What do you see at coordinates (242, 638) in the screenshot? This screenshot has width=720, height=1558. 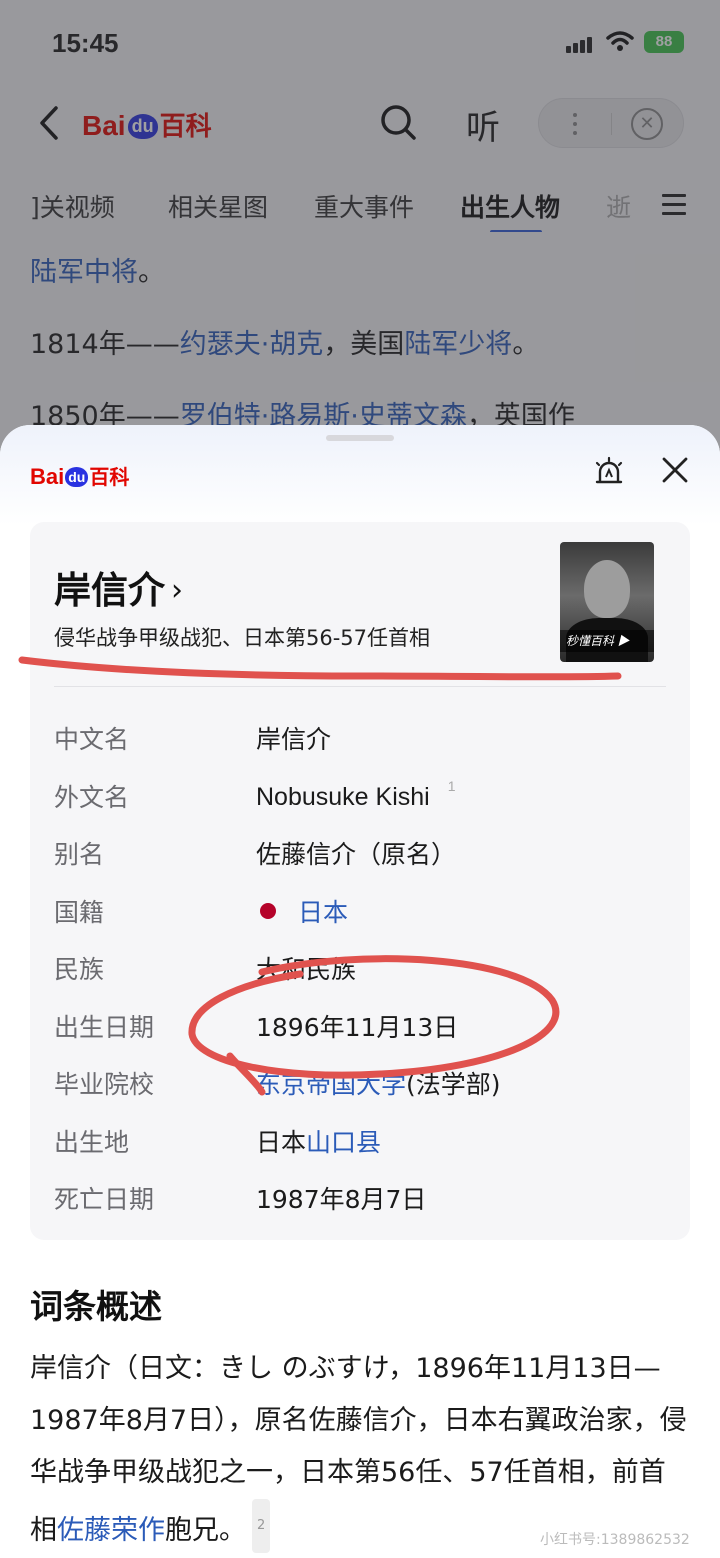 I see `entry-subtitle: 侵华战争甲级战犯、日本第56-57任首相` at bounding box center [242, 638].